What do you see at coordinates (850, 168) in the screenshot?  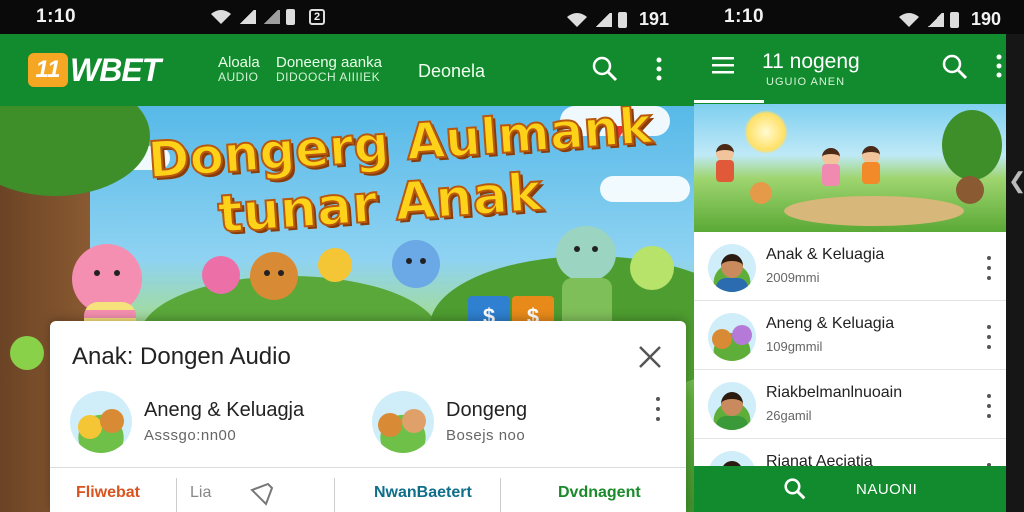 I see `hero-illustration` at bounding box center [850, 168].